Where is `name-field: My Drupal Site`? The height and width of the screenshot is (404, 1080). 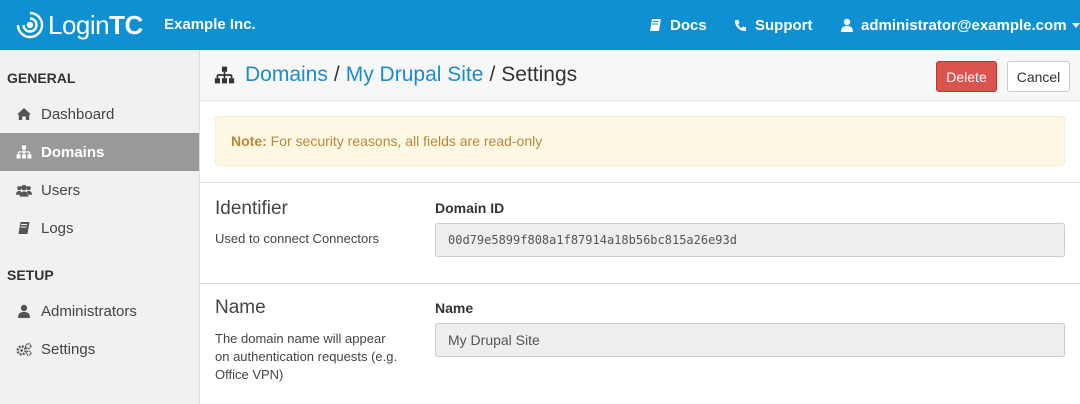
name-field: My Drupal Site is located at coordinates (750, 340).